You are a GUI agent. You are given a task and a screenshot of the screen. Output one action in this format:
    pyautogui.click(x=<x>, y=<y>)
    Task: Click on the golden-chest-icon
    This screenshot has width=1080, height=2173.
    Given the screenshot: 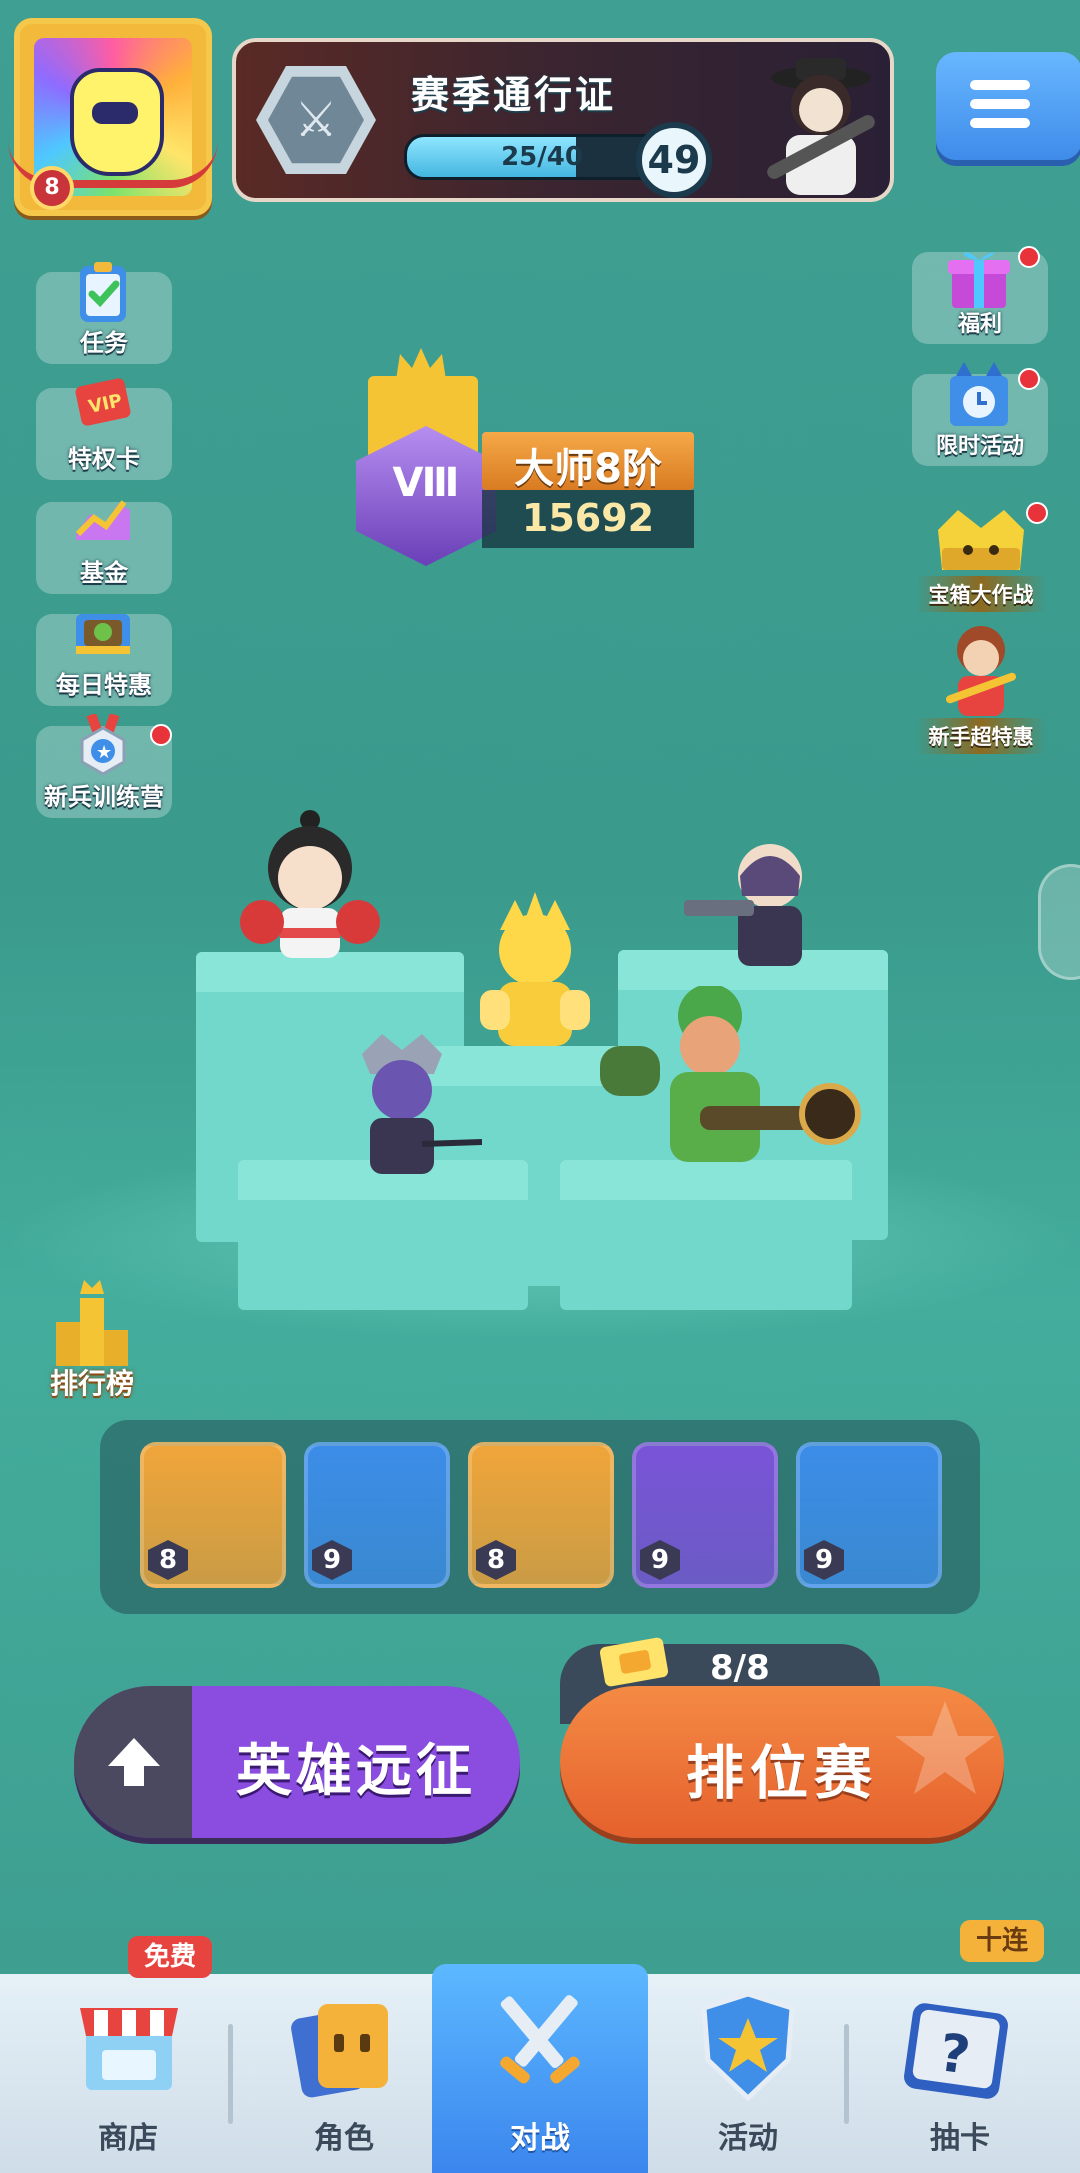 What is the action you would take?
    pyautogui.click(x=981, y=540)
    